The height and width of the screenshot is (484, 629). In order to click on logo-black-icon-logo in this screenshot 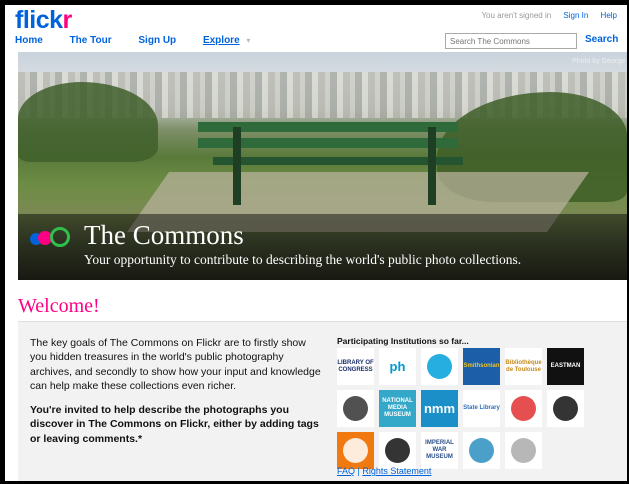, I will do `click(397, 450)`.